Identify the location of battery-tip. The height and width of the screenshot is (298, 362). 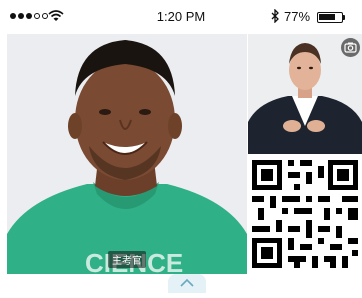
(344, 17).